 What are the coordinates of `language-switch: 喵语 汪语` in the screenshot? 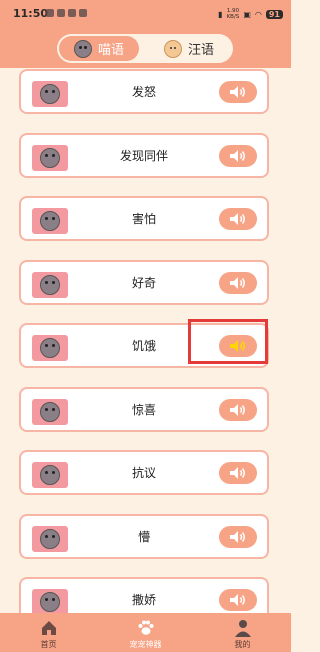 It's located at (145, 48).